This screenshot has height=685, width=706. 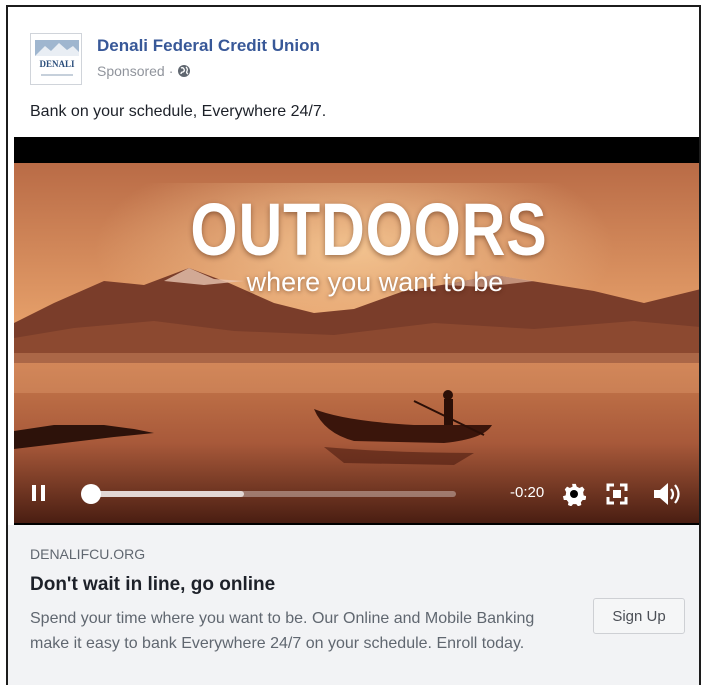 What do you see at coordinates (178, 111) in the screenshot?
I see `post-text: Bank on your schedule, Everywhere 24/7.` at bounding box center [178, 111].